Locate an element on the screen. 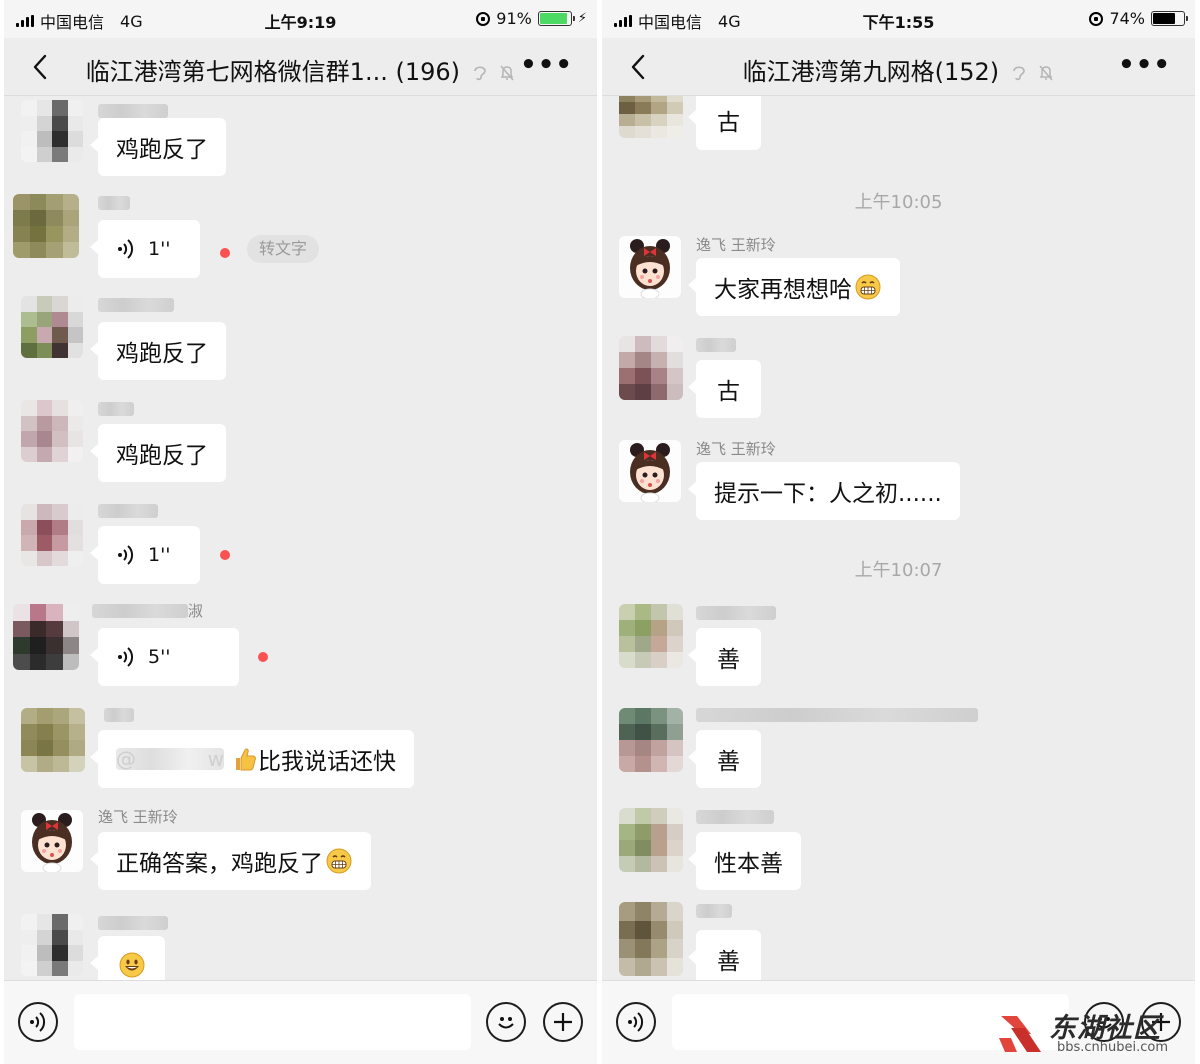 The image size is (1200, 1064). smiley-icon is located at coordinates (506, 1022).